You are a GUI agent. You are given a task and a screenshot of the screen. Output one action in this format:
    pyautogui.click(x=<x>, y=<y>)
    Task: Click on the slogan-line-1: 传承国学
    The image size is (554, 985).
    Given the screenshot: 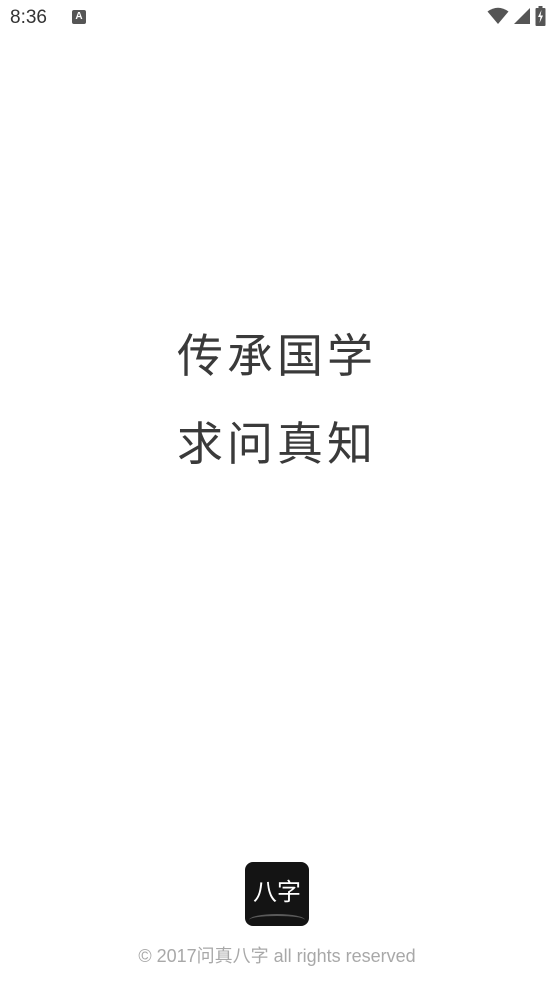 What is the action you would take?
    pyautogui.click(x=277, y=356)
    